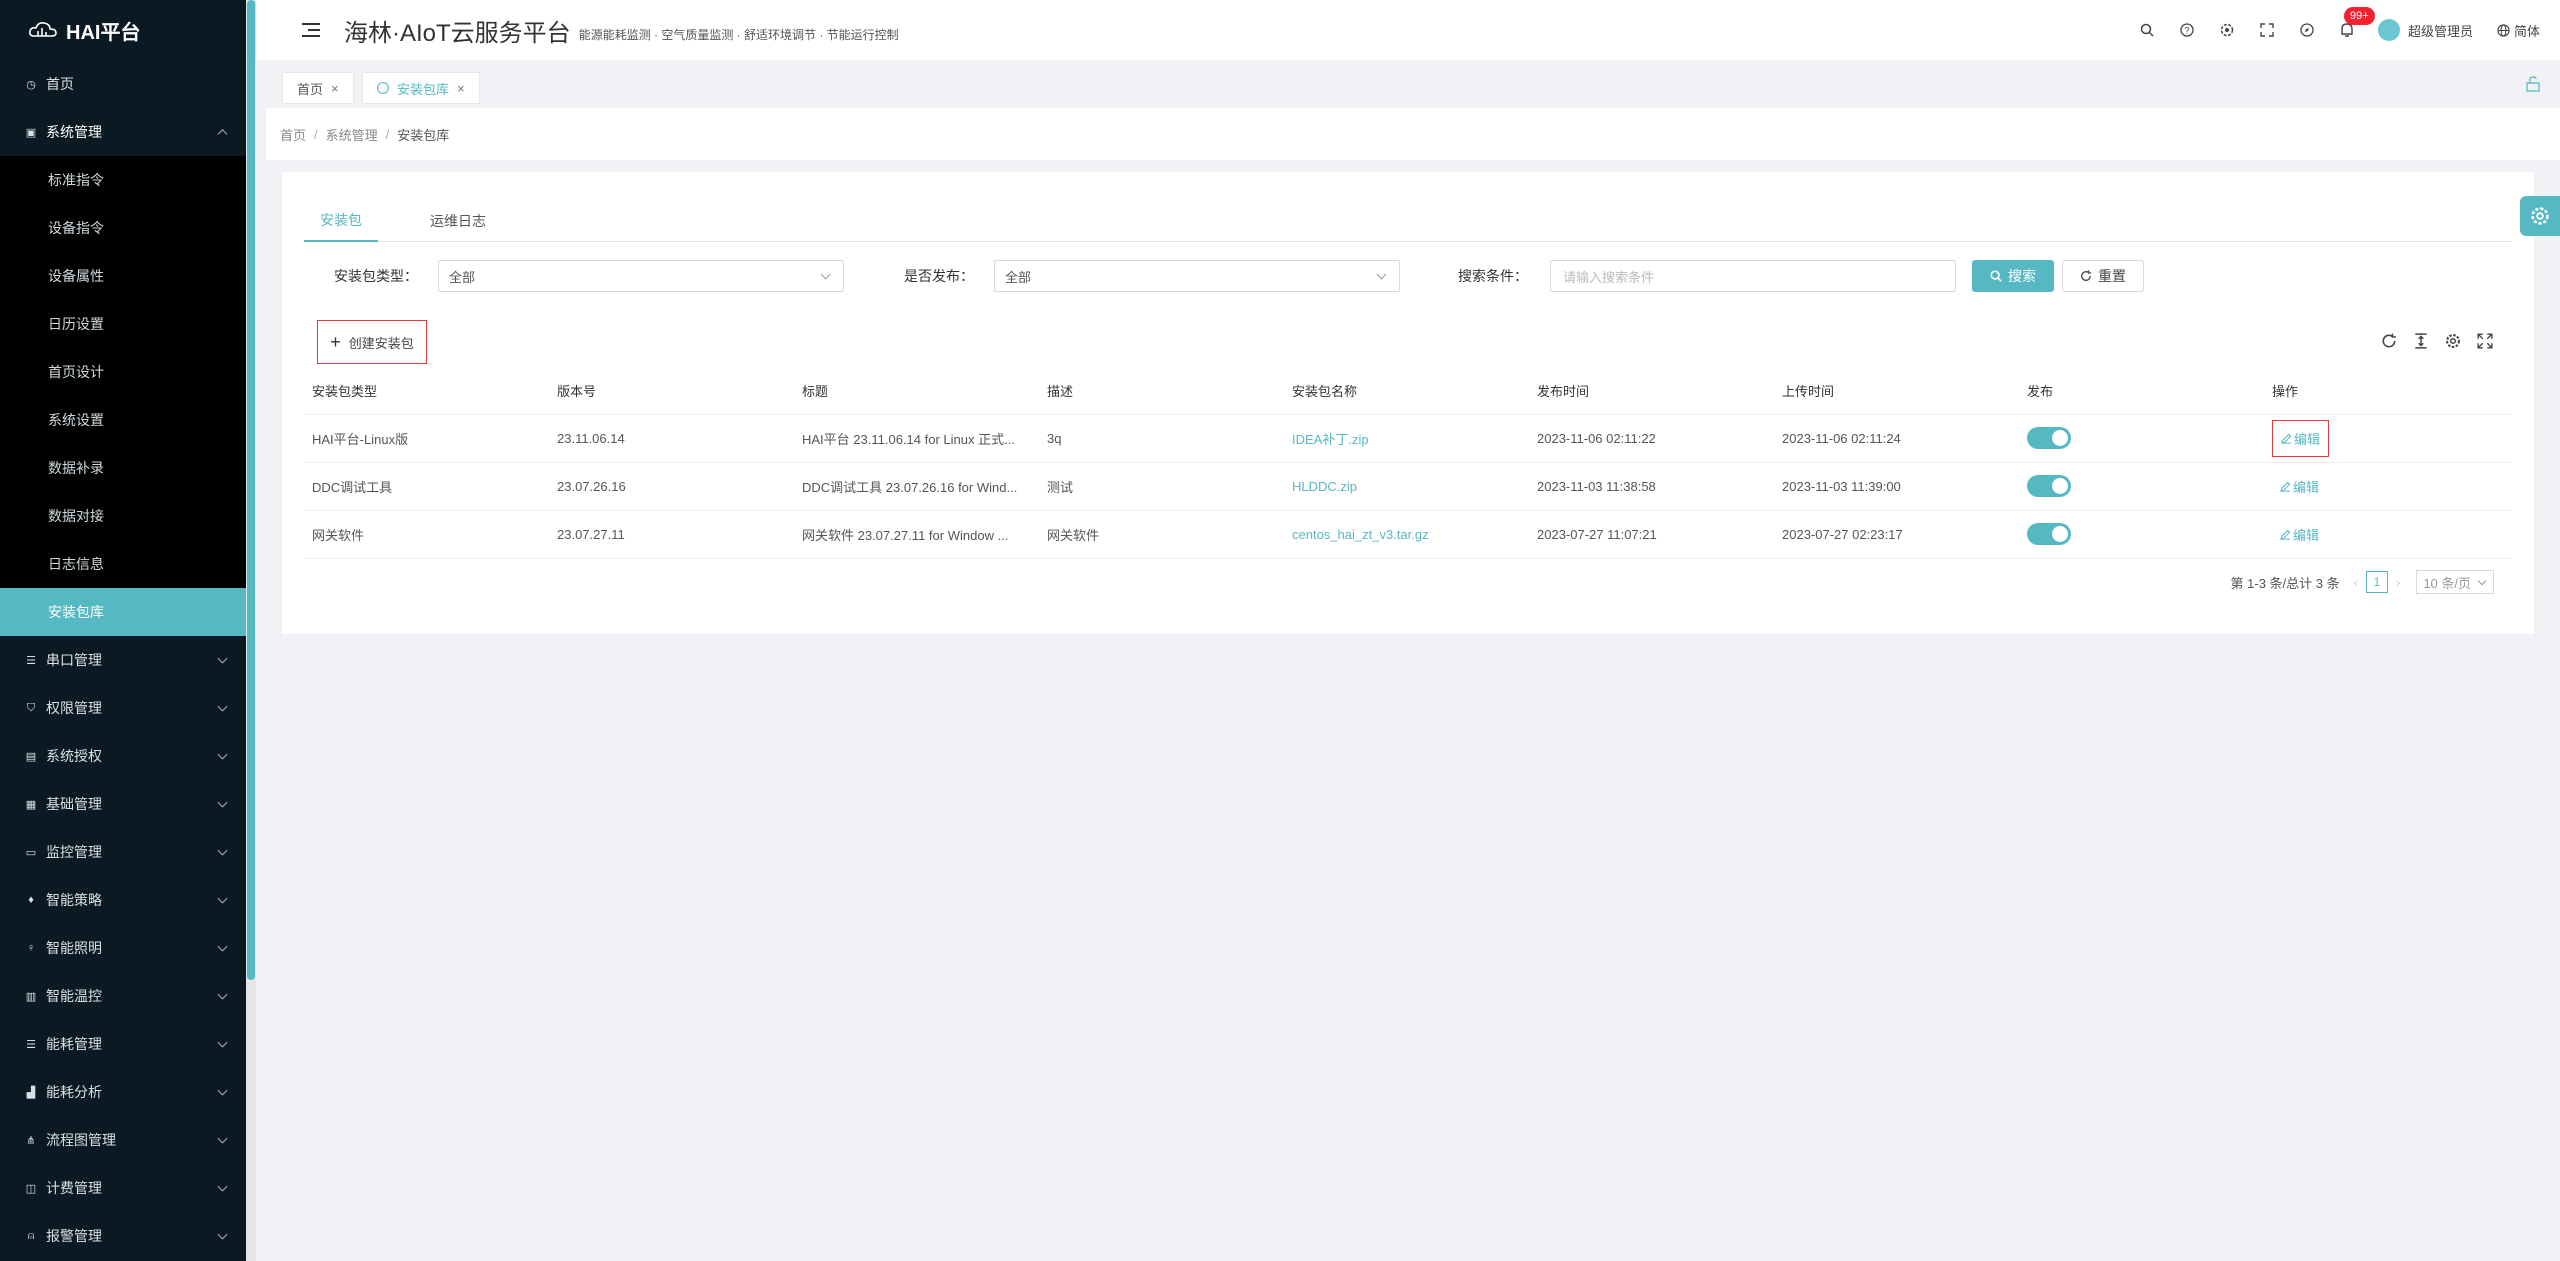  Describe the element at coordinates (2376, 582) in the screenshot. I see `page-number: 1` at that location.